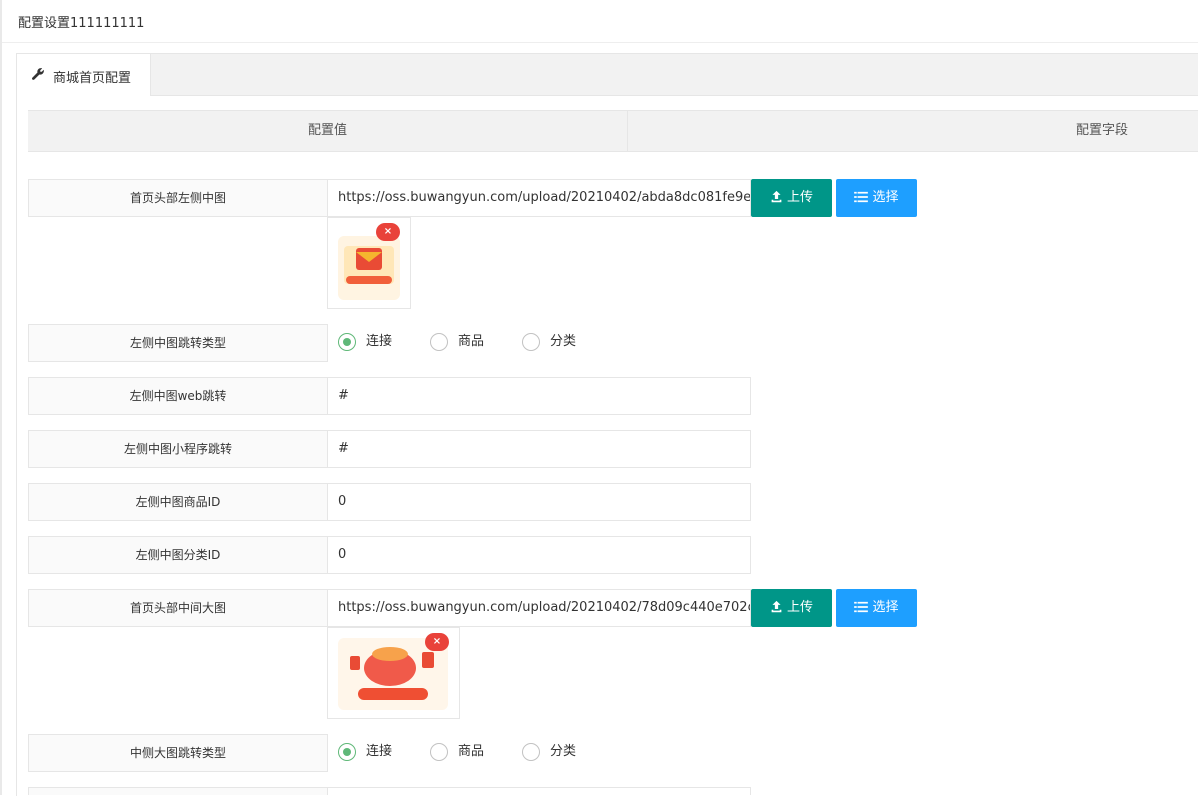 This screenshot has width=1198, height=796. I want to click on wrench-icon, so click(38, 74).